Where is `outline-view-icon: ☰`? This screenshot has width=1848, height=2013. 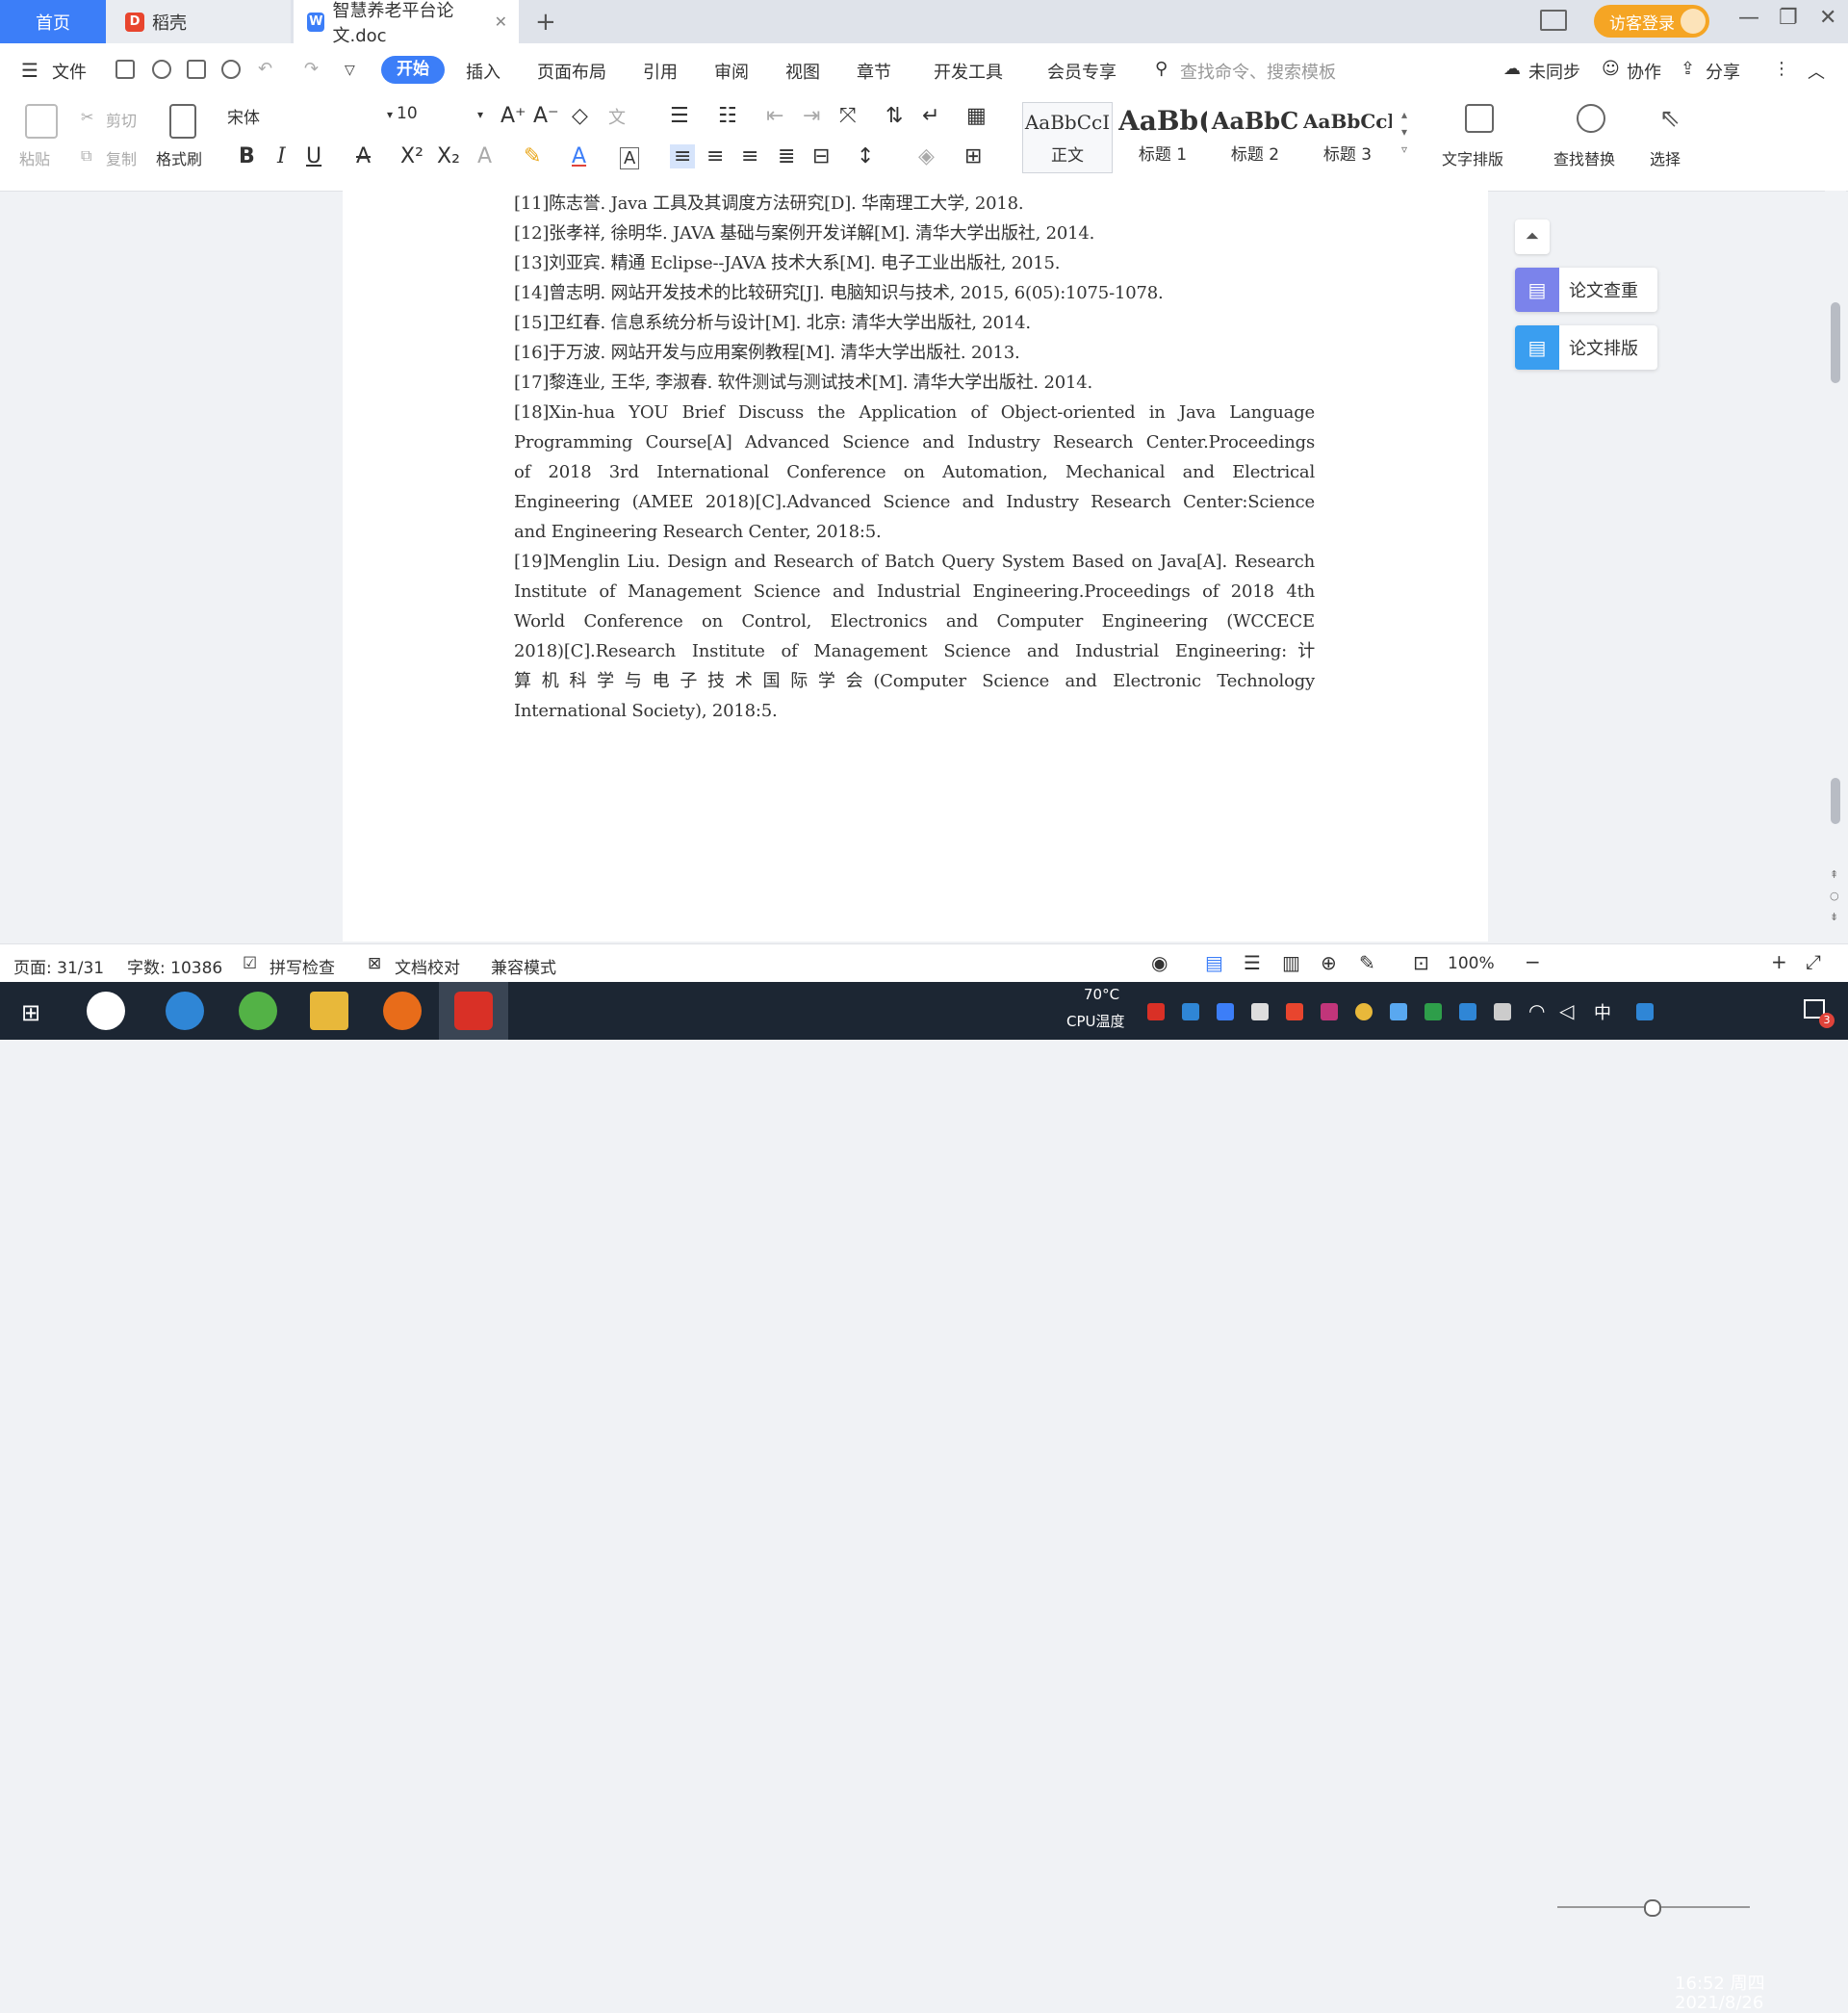 outline-view-icon: ☰ is located at coordinates (1252, 962).